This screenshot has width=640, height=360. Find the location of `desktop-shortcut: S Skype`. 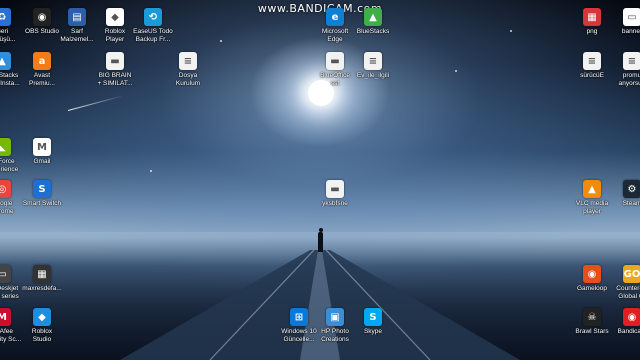

desktop-shortcut: S Skype is located at coordinates (373, 322).